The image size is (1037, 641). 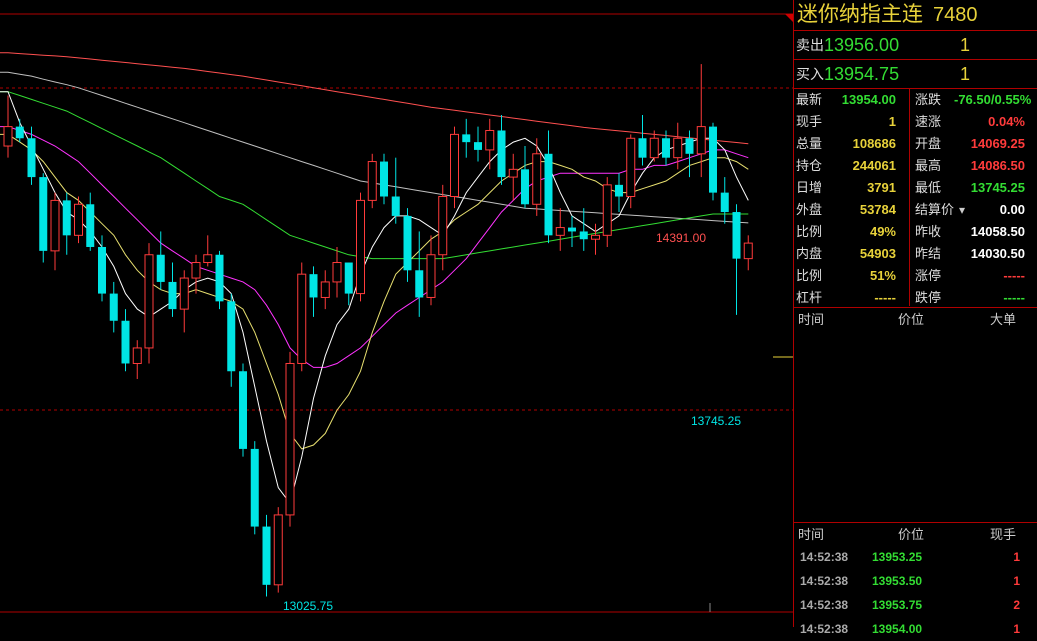 I want to click on ask-volume: 1, so click(x=965, y=45).